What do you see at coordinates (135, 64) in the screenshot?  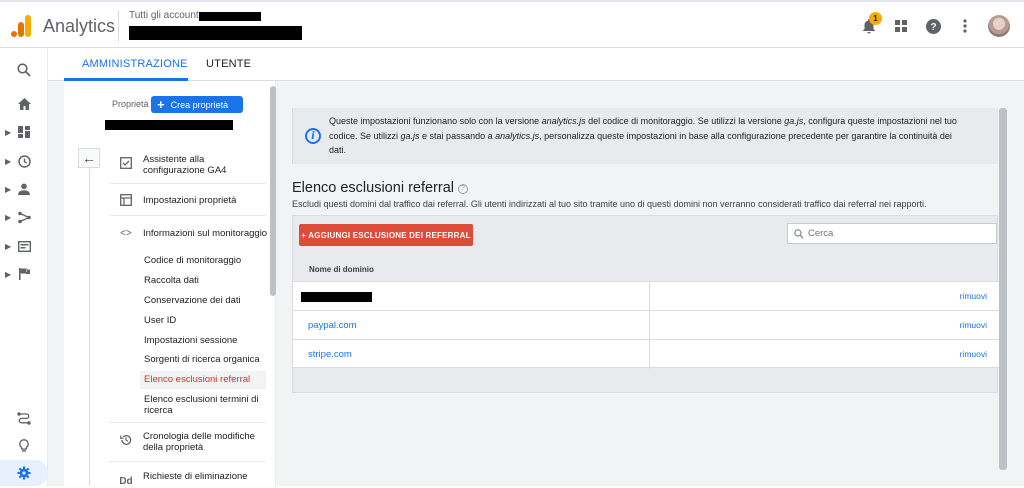 I see `tab-amministrazione: AMMINISTRAZIONE` at bounding box center [135, 64].